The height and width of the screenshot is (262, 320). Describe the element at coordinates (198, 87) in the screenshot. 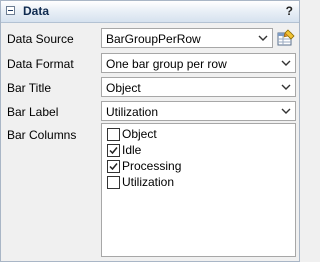

I see `bar-title-dropdown: Object` at that location.